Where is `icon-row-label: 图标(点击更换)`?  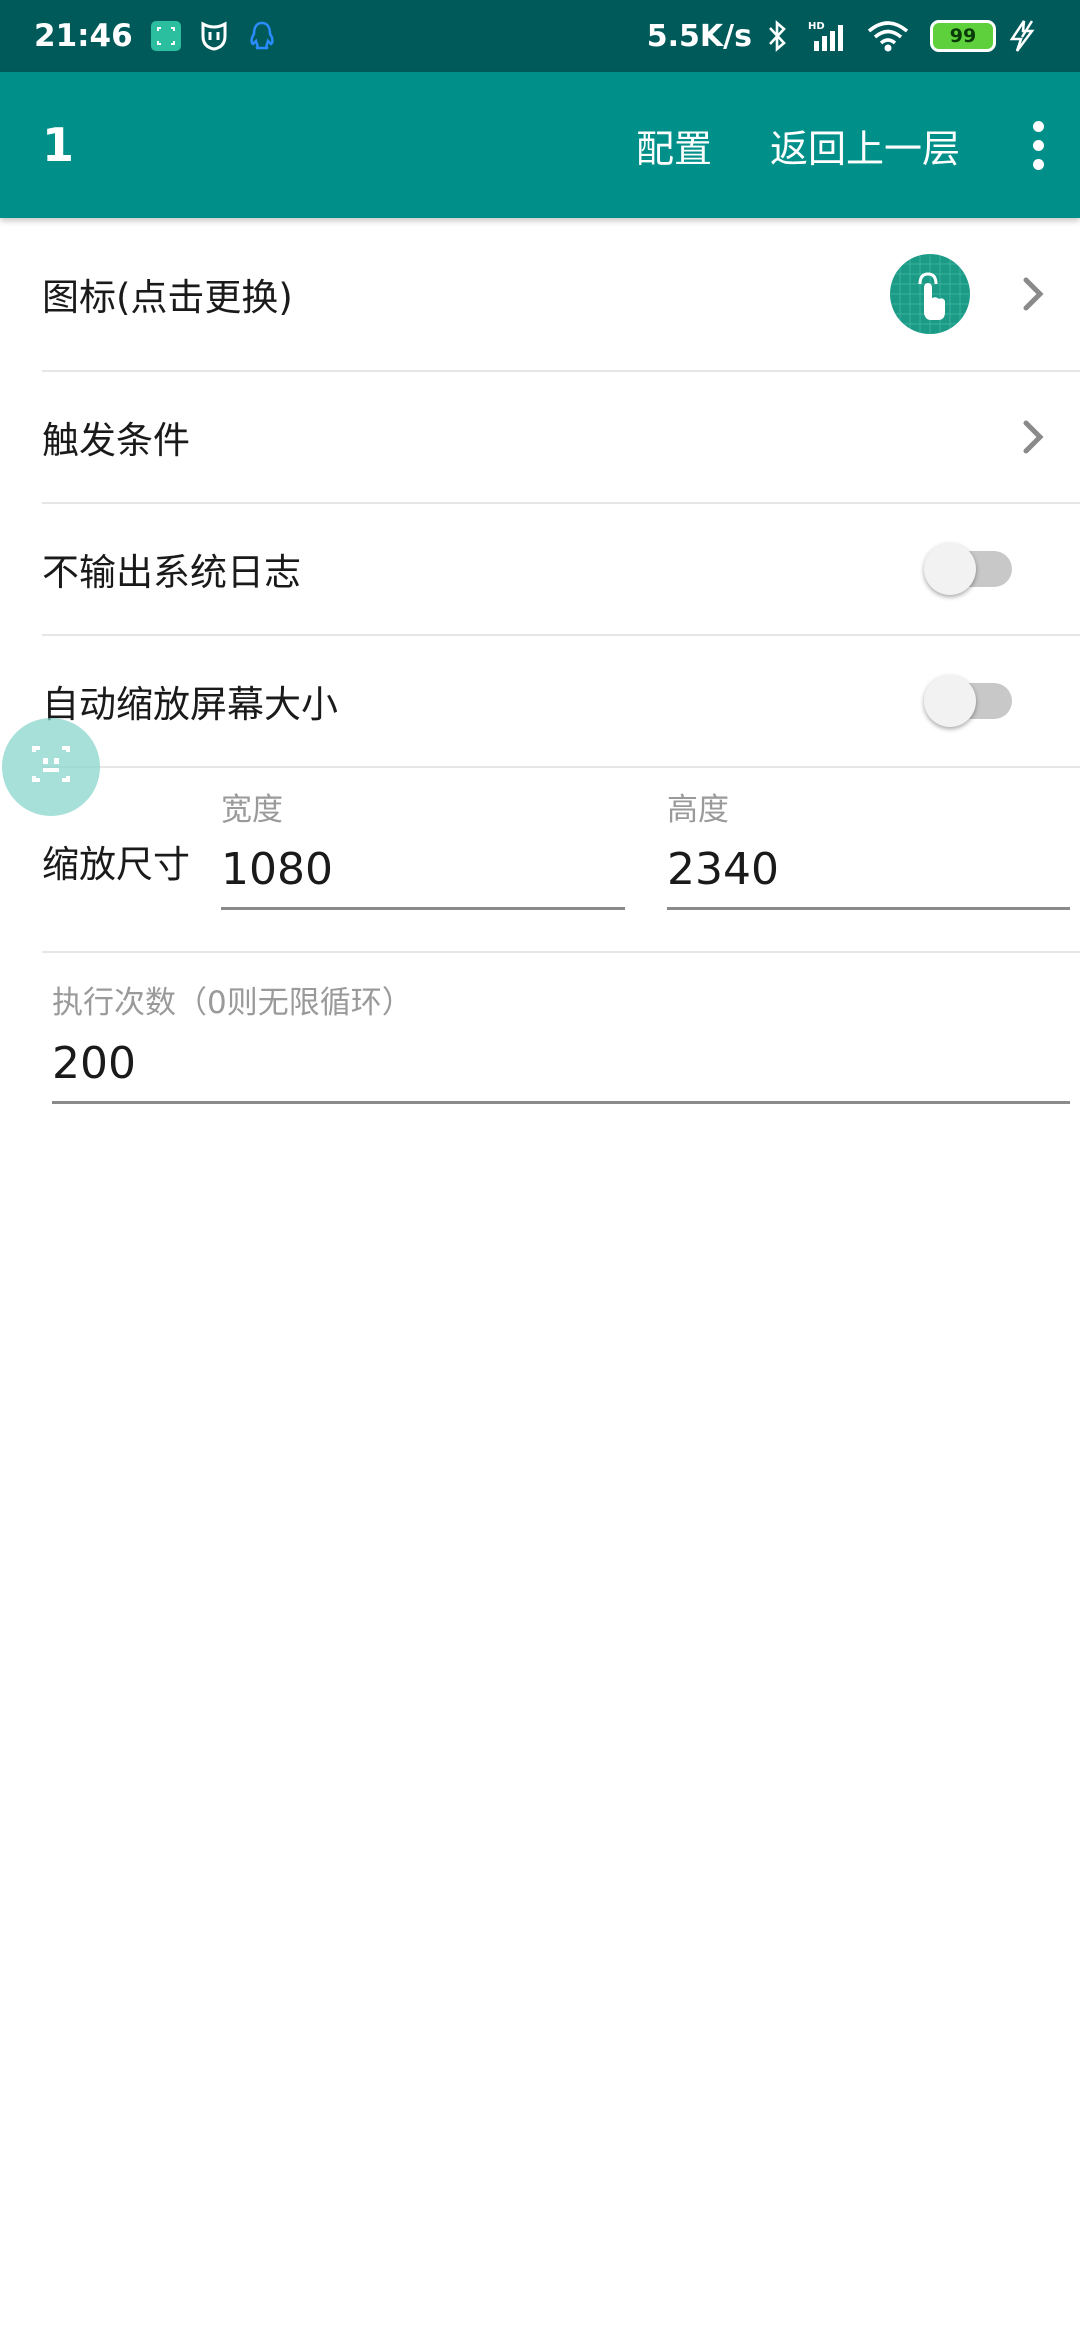
icon-row-label: 图标(点击更换) is located at coordinates (167, 297).